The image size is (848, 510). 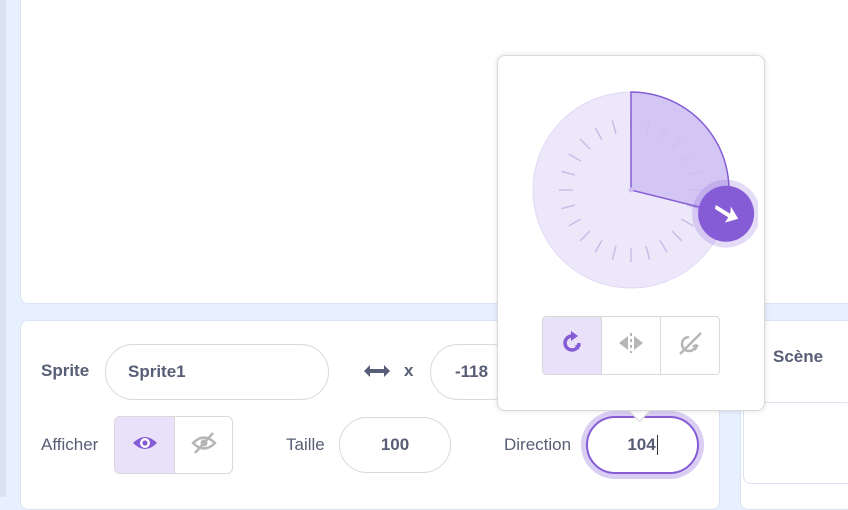 I want to click on rotation-left-right-button, so click(x=631, y=345).